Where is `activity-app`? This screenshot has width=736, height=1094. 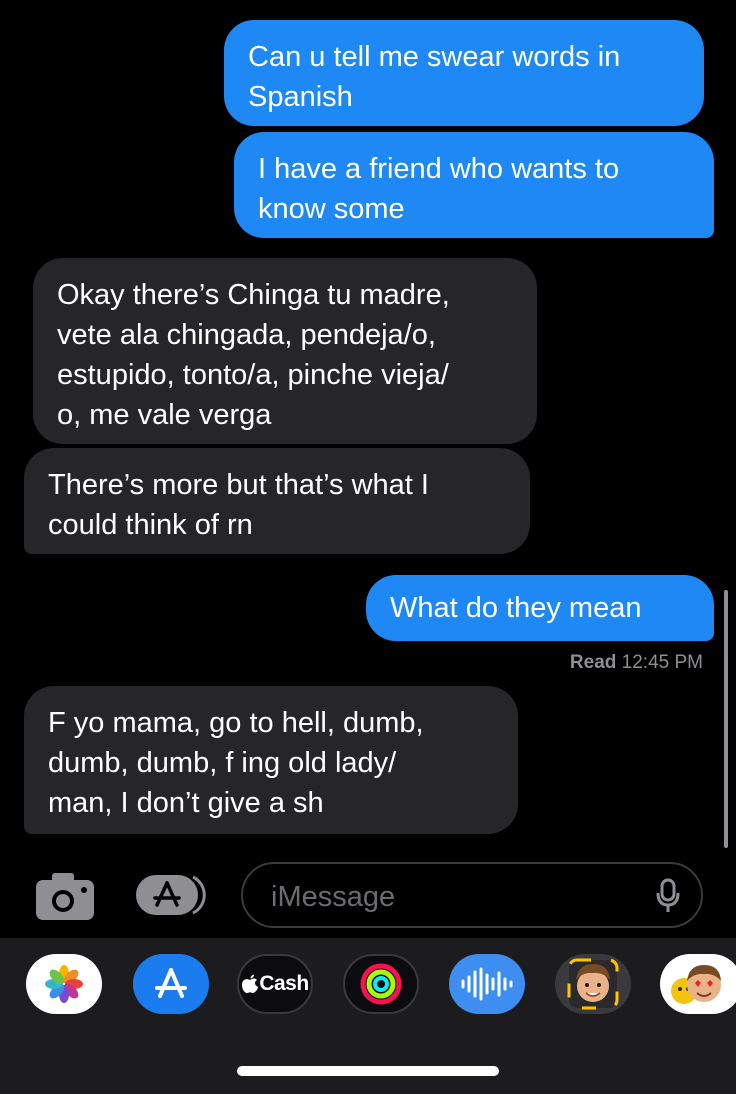 activity-app is located at coordinates (381, 984).